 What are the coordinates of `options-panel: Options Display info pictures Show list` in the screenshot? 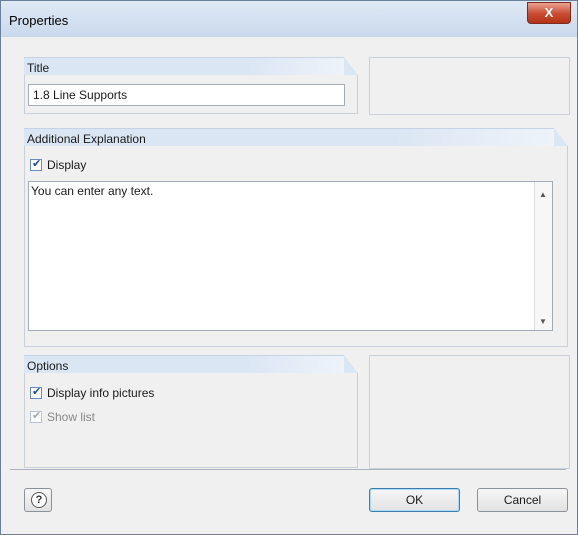 It's located at (191, 411).